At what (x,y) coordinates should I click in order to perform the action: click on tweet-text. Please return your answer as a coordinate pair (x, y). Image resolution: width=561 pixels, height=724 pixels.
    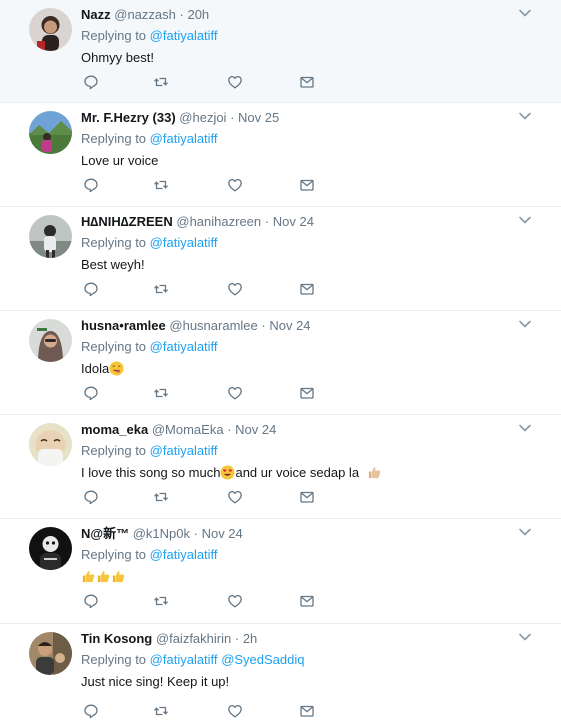
    Looking at the image, I should click on (103, 577).